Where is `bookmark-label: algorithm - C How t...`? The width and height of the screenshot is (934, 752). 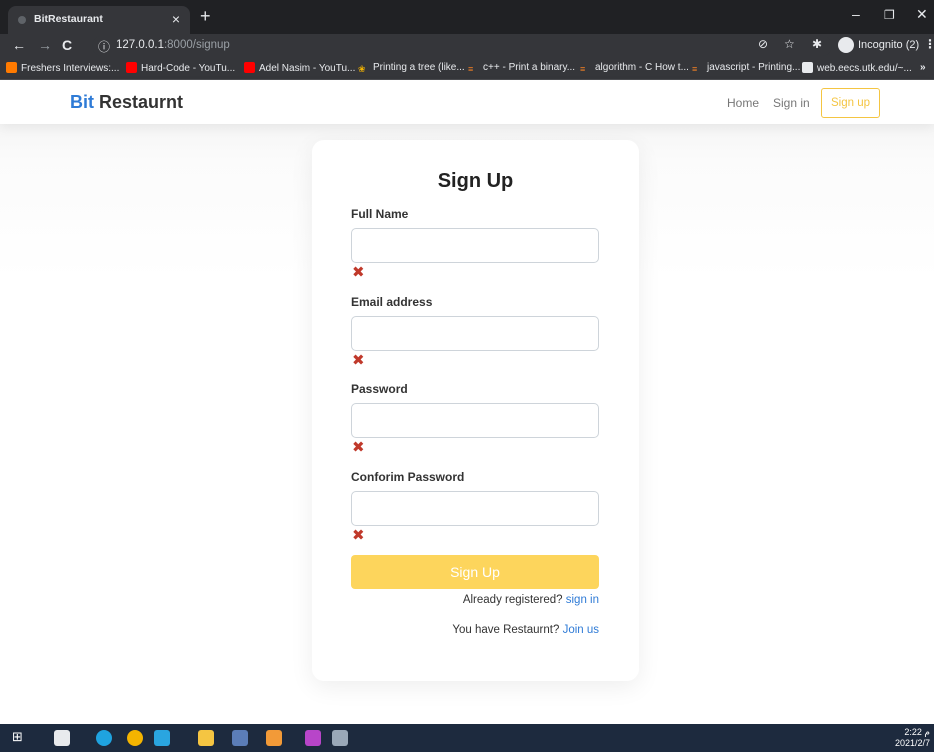 bookmark-label: algorithm - C How t... is located at coordinates (642, 67).